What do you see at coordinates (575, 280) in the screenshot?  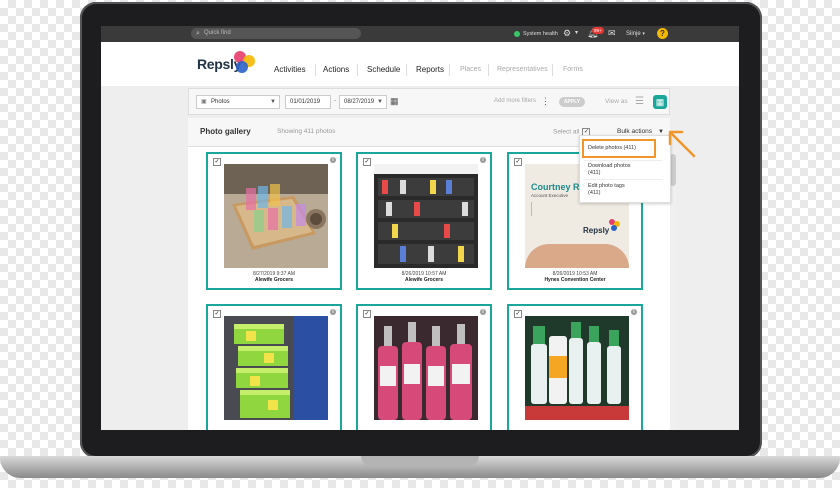 I see `photo-location: Hynes Convention Center` at bounding box center [575, 280].